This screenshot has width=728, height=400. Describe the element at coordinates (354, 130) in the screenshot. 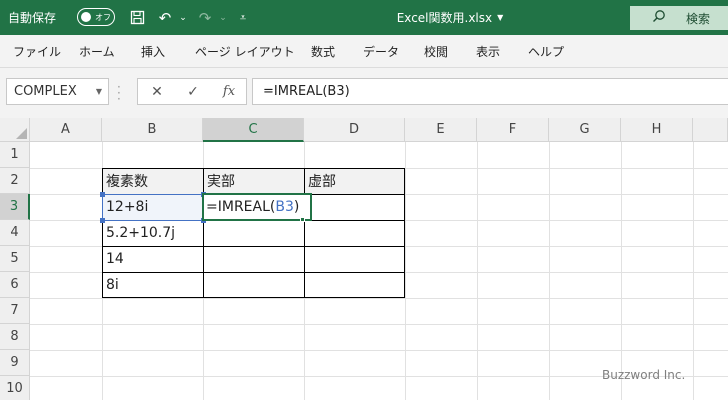

I see `column-header-d: D` at that location.